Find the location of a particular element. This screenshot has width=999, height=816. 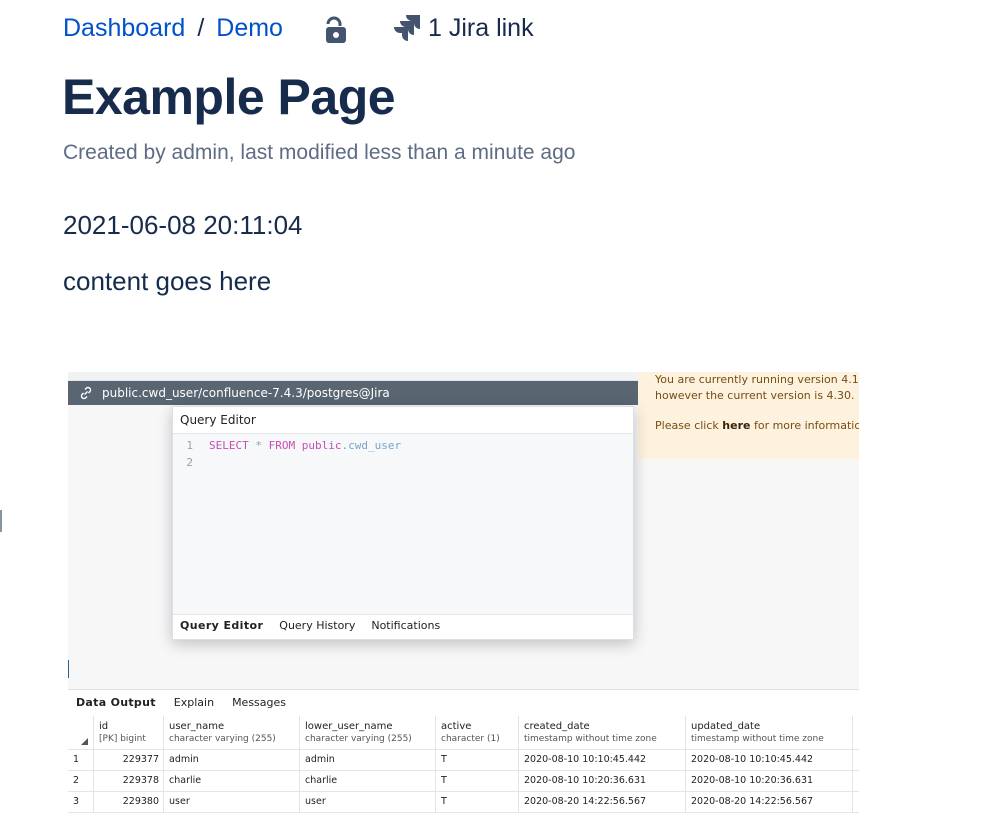

line-number: 1 is located at coordinates (189, 445).